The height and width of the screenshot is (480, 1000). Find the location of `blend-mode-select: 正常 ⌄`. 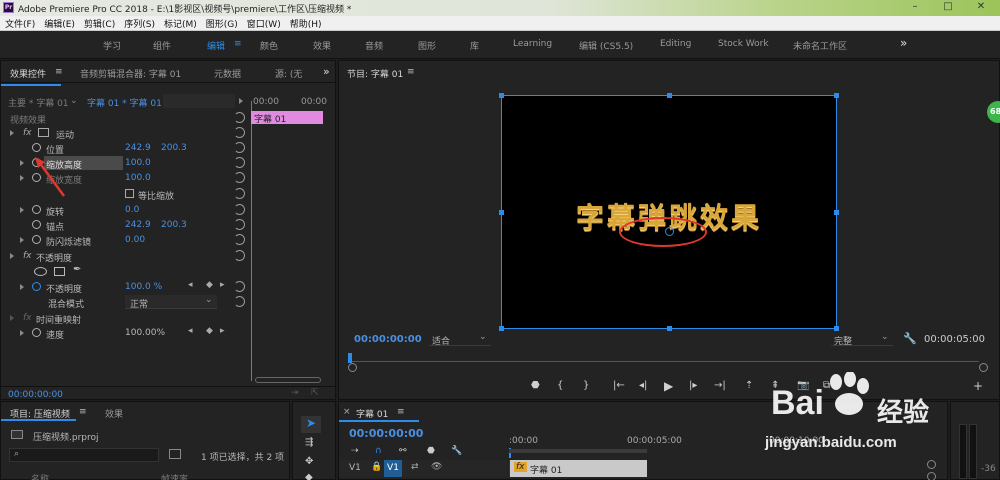

blend-mode-select: 正常 ⌄ is located at coordinates (171, 302).